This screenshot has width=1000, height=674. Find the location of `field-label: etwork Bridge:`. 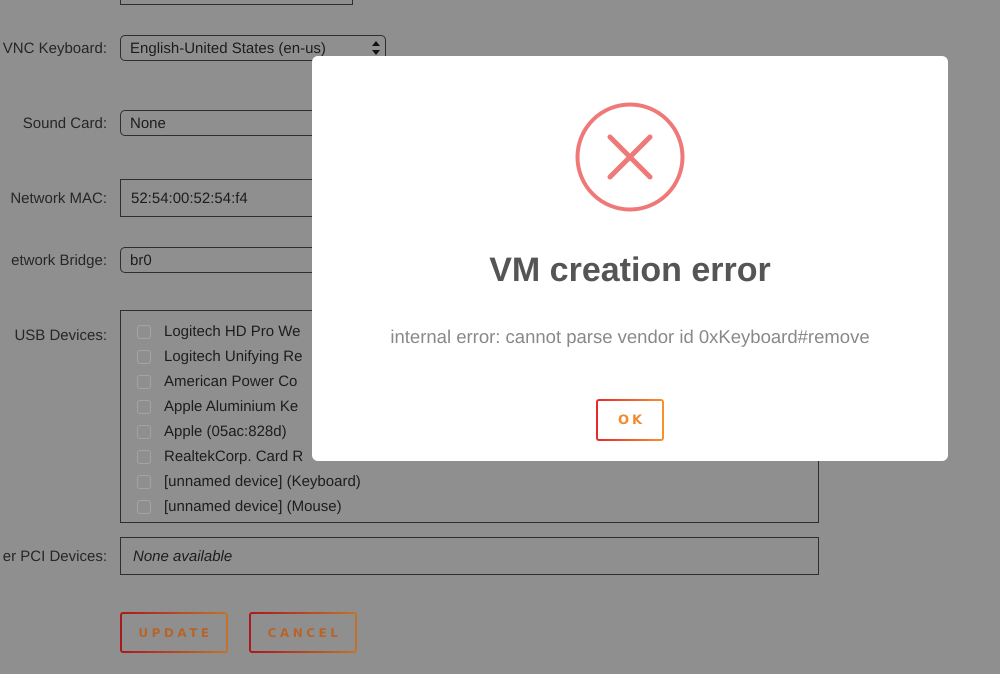

field-label: etwork Bridge: is located at coordinates (58, 260).